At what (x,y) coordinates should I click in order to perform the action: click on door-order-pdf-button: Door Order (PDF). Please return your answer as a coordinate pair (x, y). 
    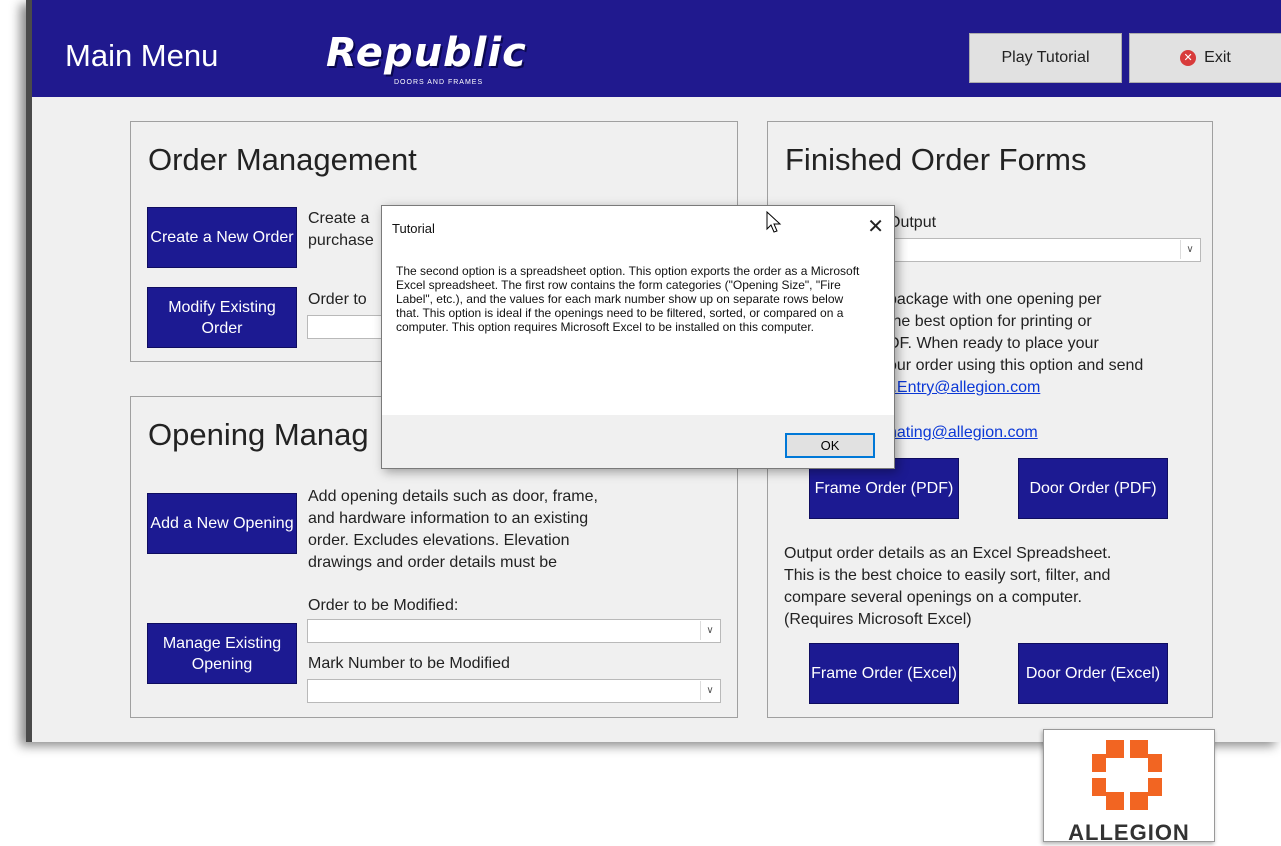
    Looking at the image, I should click on (1093, 488).